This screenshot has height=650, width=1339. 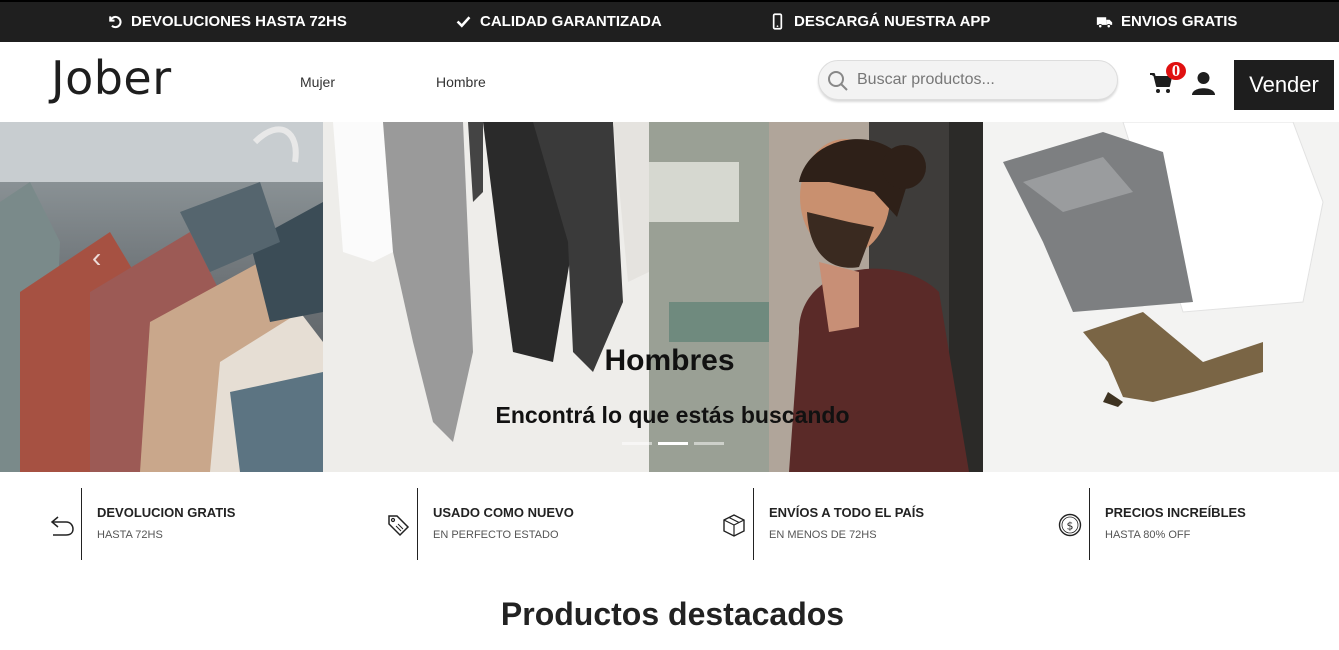 I want to click on announcement-returns: DEVOLUCIONES HASTA 72HS, so click(x=226, y=21).